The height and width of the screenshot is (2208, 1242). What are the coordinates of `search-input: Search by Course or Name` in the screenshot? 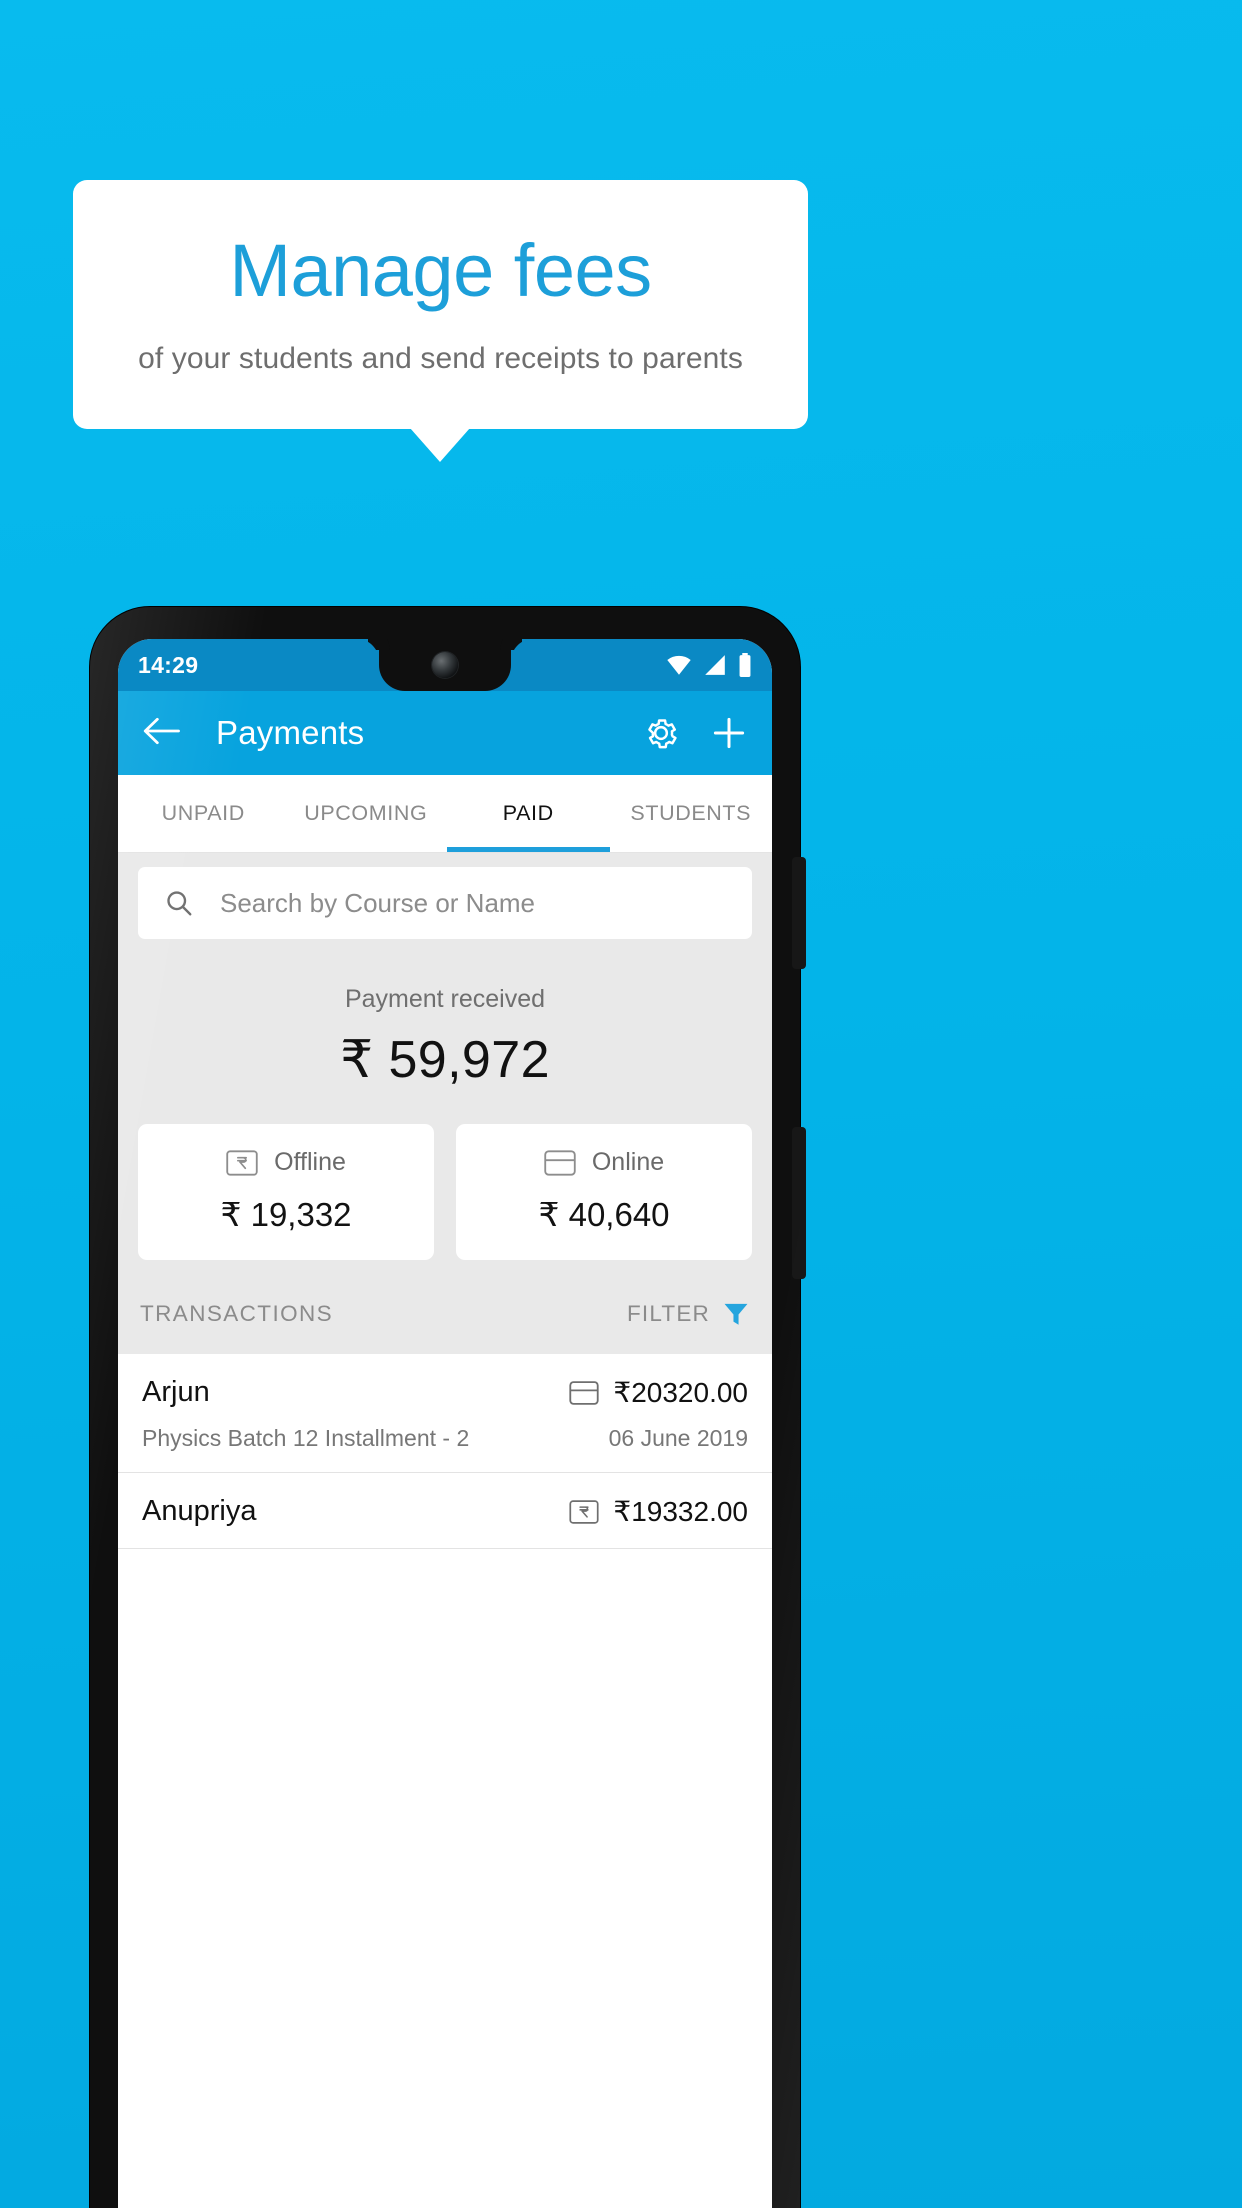 It's located at (445, 903).